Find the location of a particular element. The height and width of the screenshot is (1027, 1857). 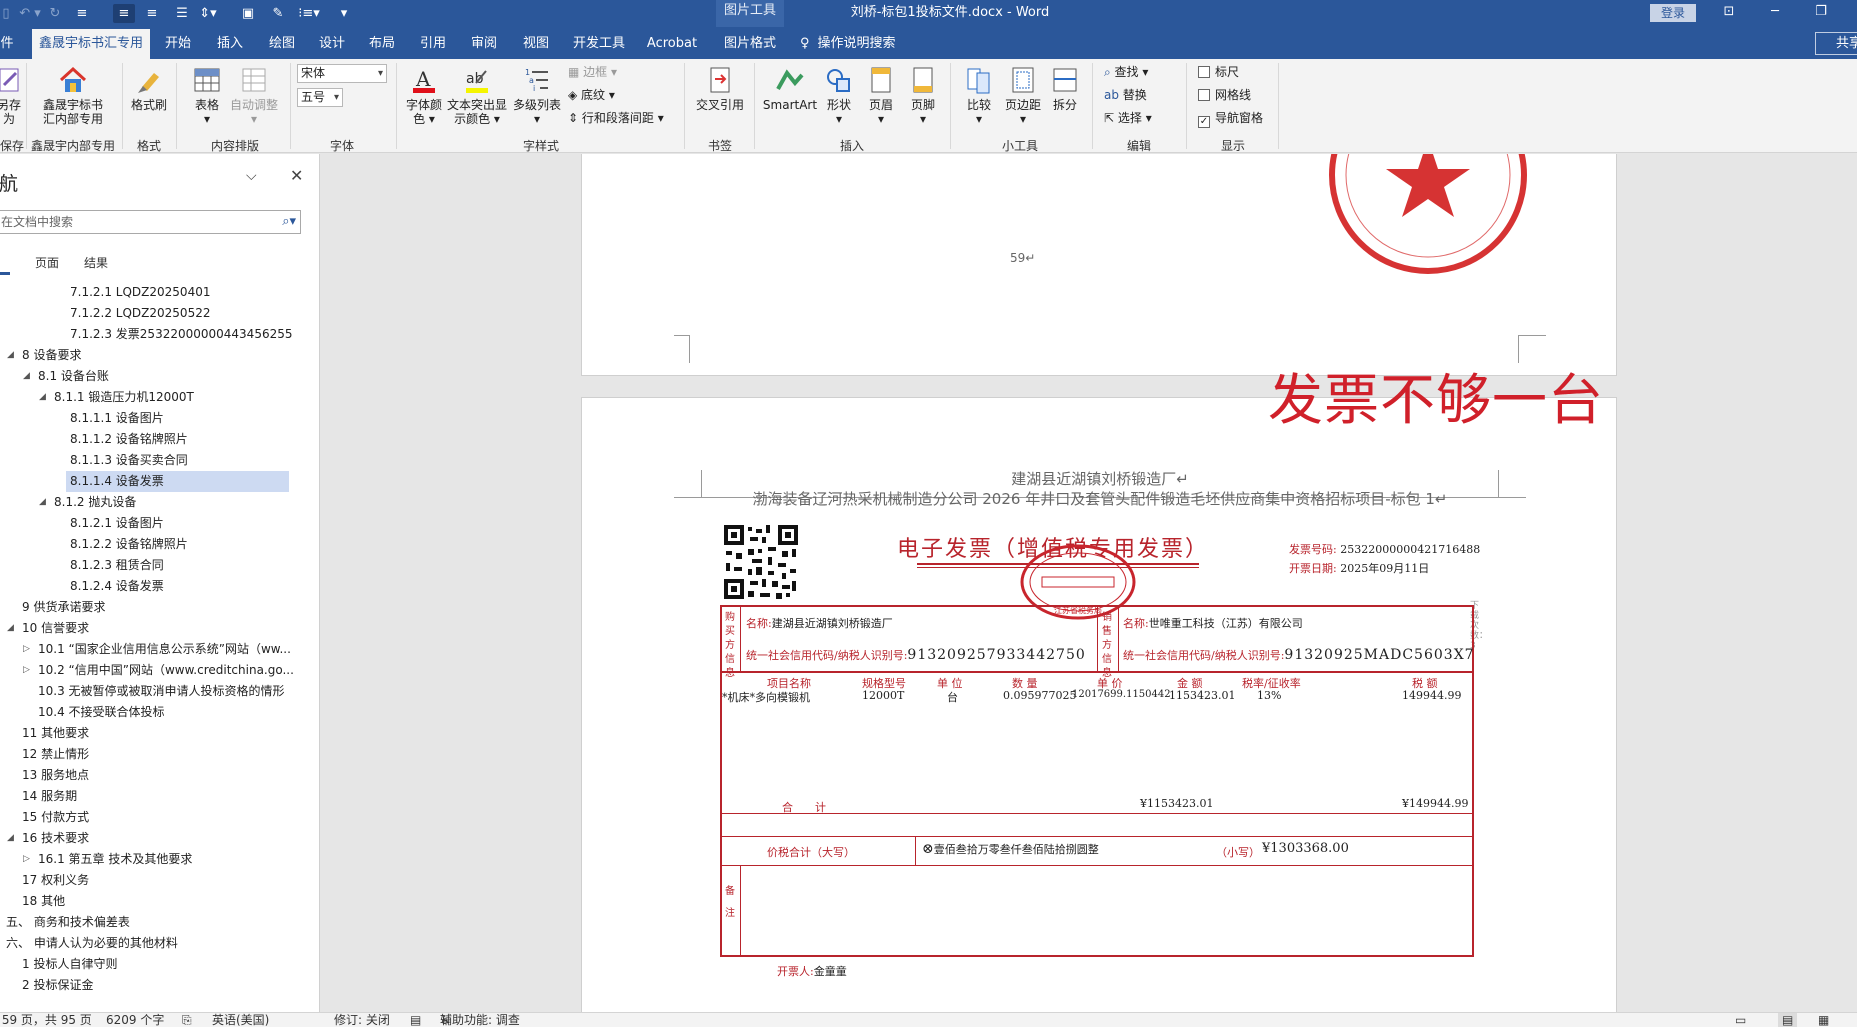

status-words: 6209 个字 is located at coordinates (135, 1020).